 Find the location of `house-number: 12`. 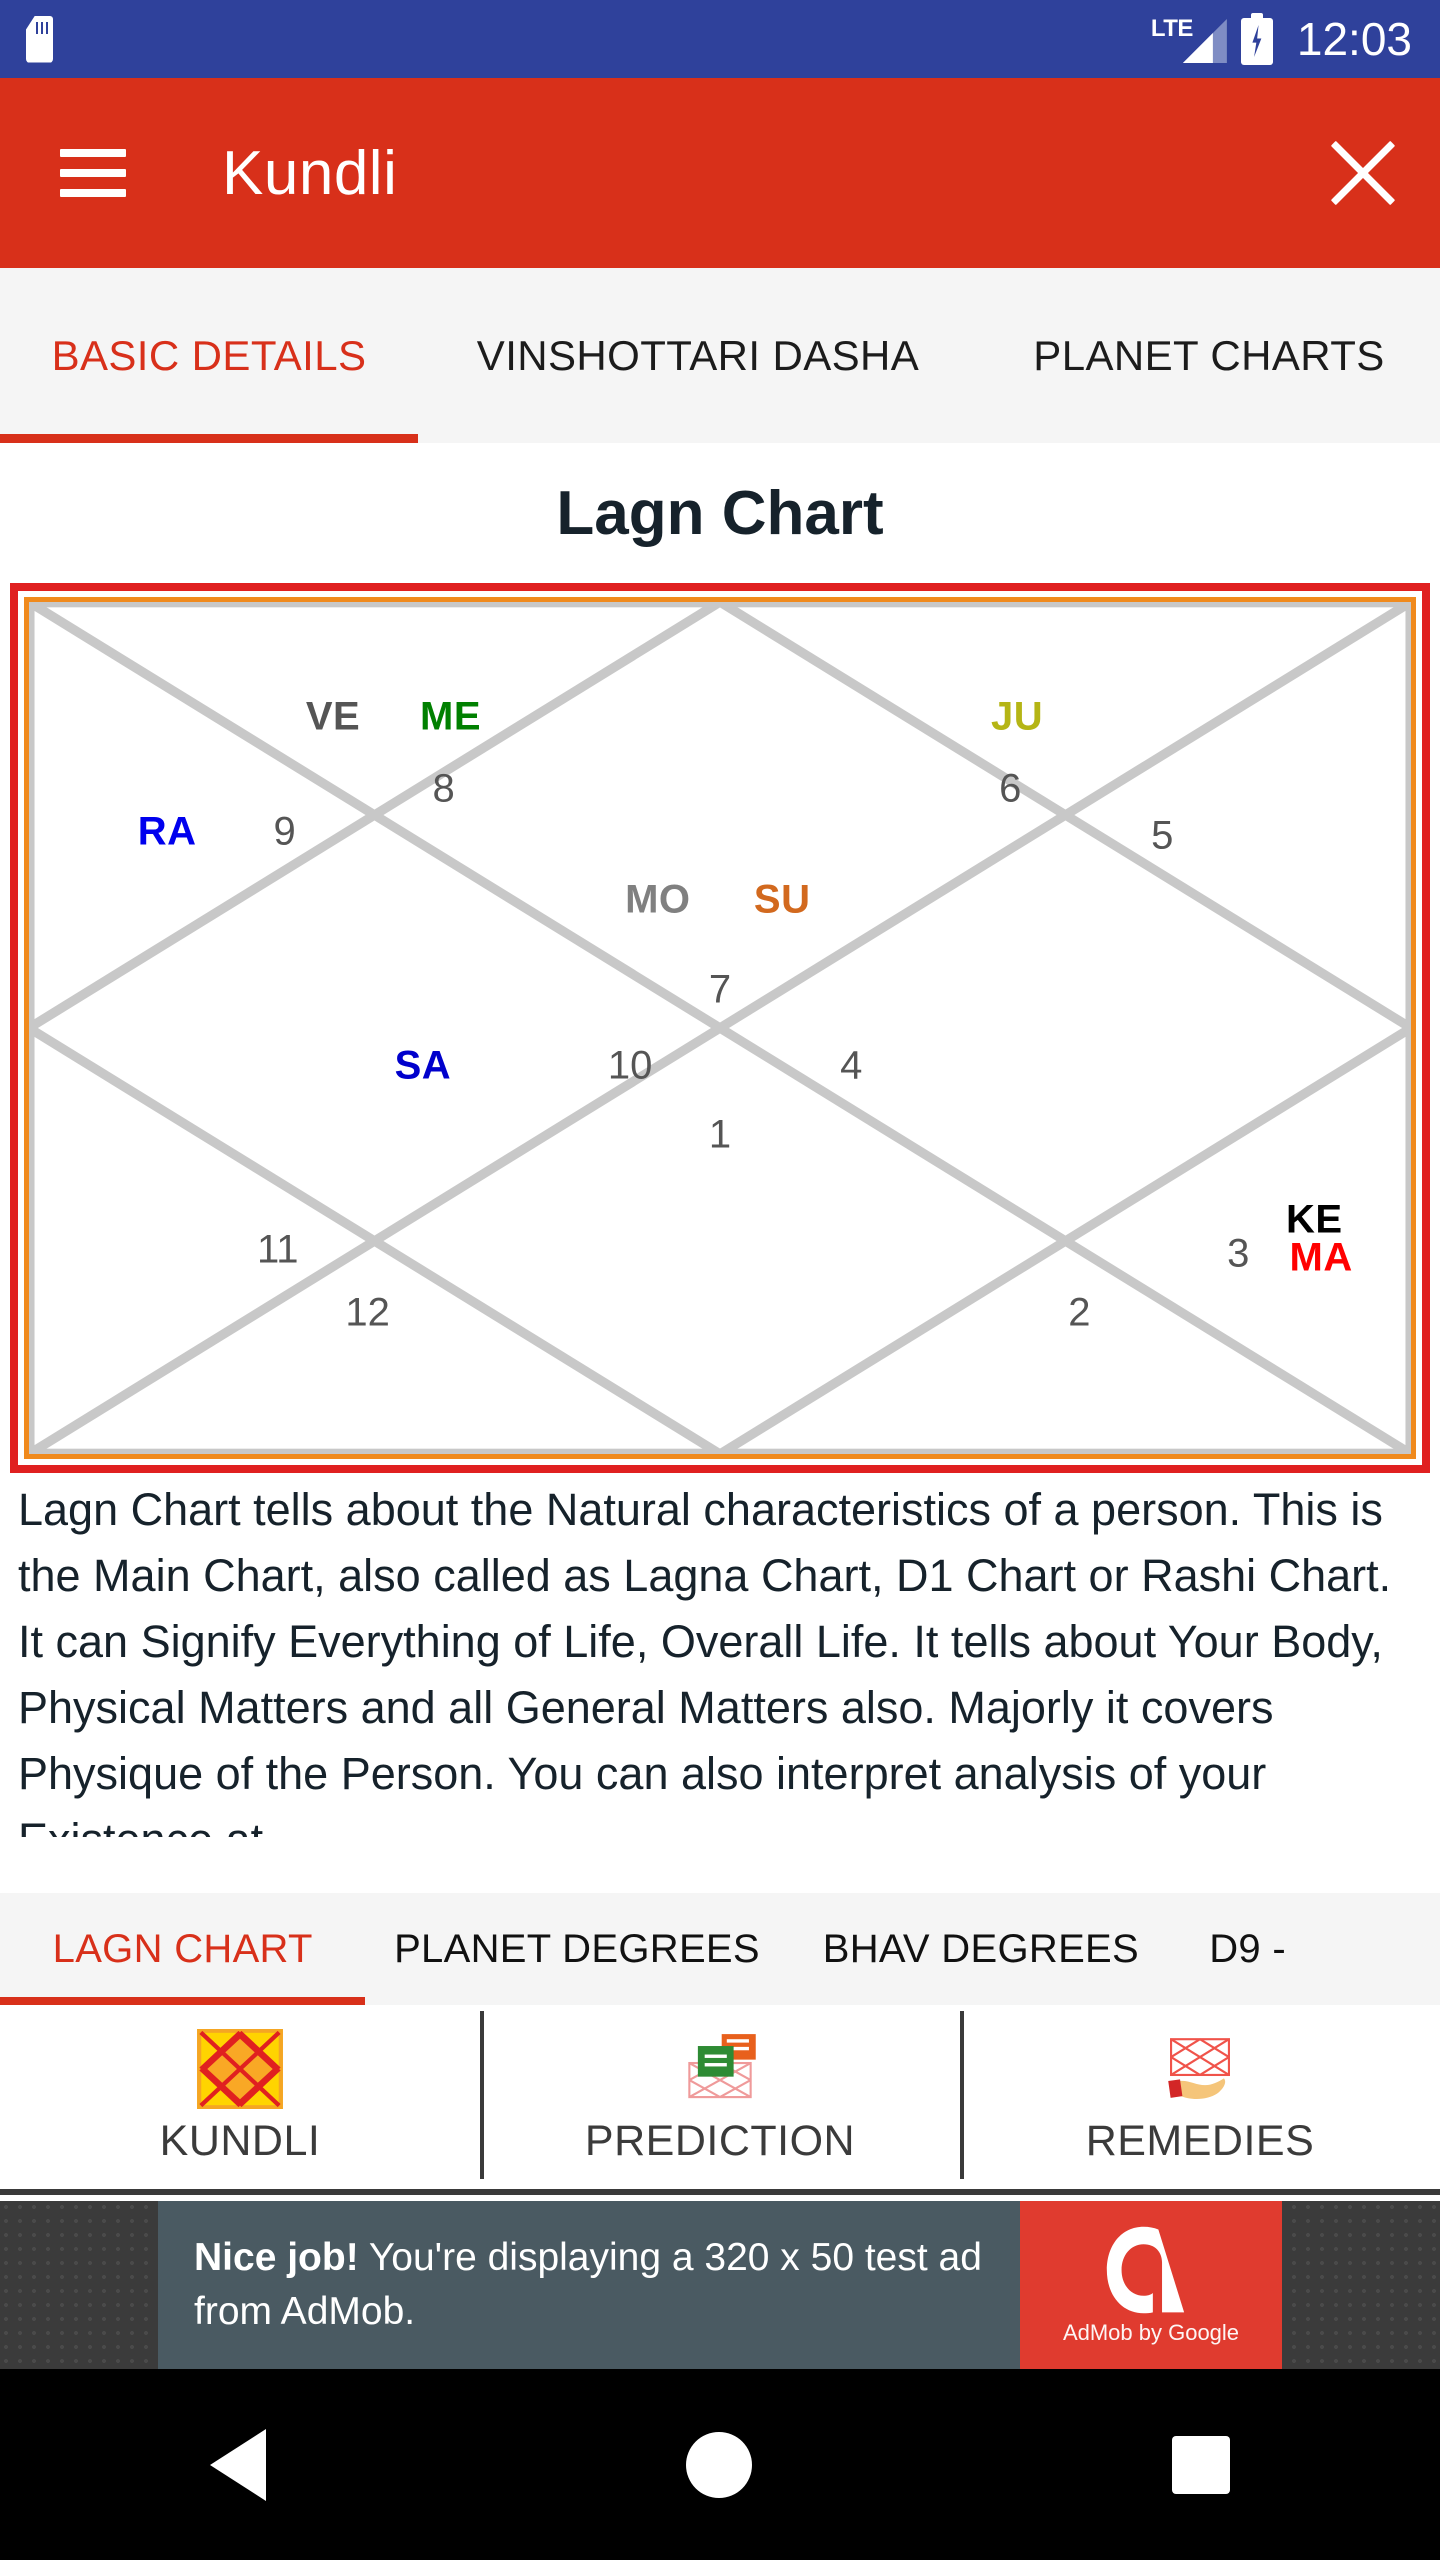

house-number: 12 is located at coordinates (367, 1312).